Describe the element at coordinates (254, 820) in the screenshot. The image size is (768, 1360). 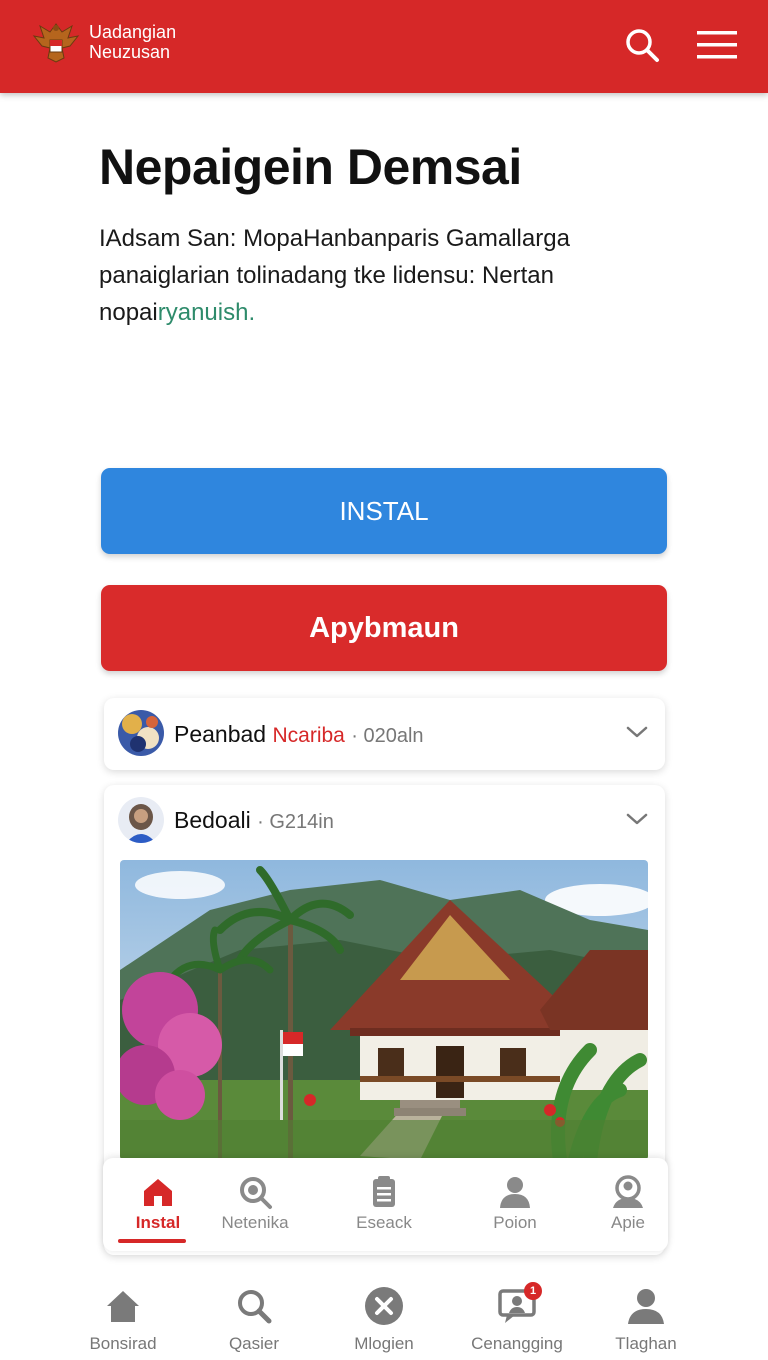
I see `post-header-line: Bedoali · G214in` at that location.